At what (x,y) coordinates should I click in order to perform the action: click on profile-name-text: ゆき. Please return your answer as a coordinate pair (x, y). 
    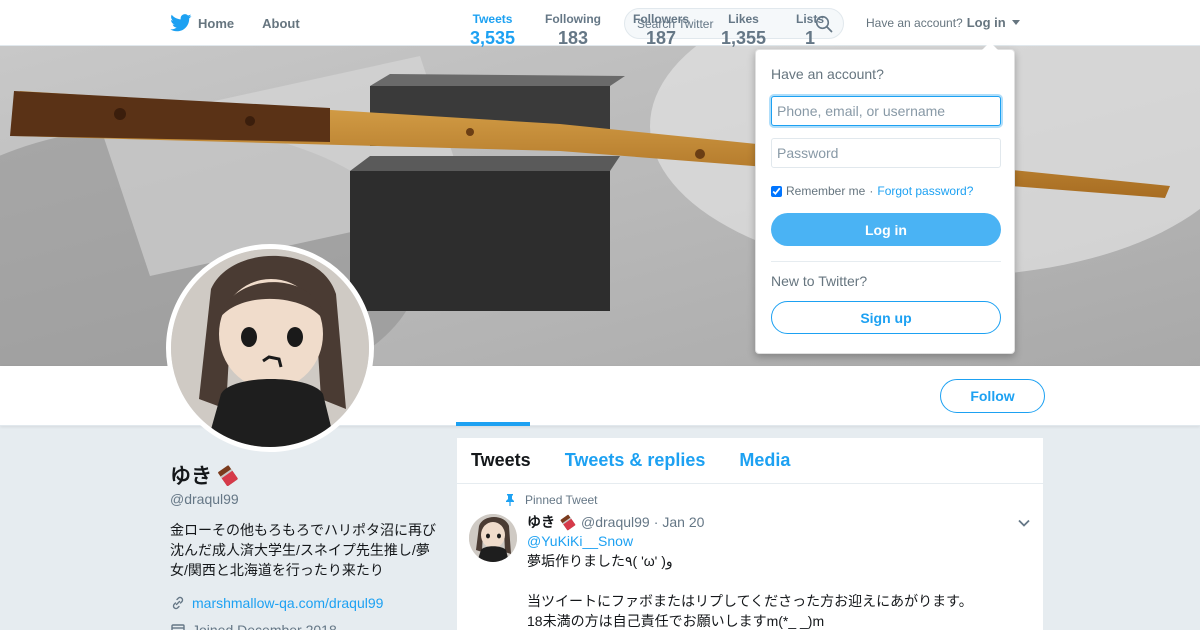
    Looking at the image, I should click on (191, 476).